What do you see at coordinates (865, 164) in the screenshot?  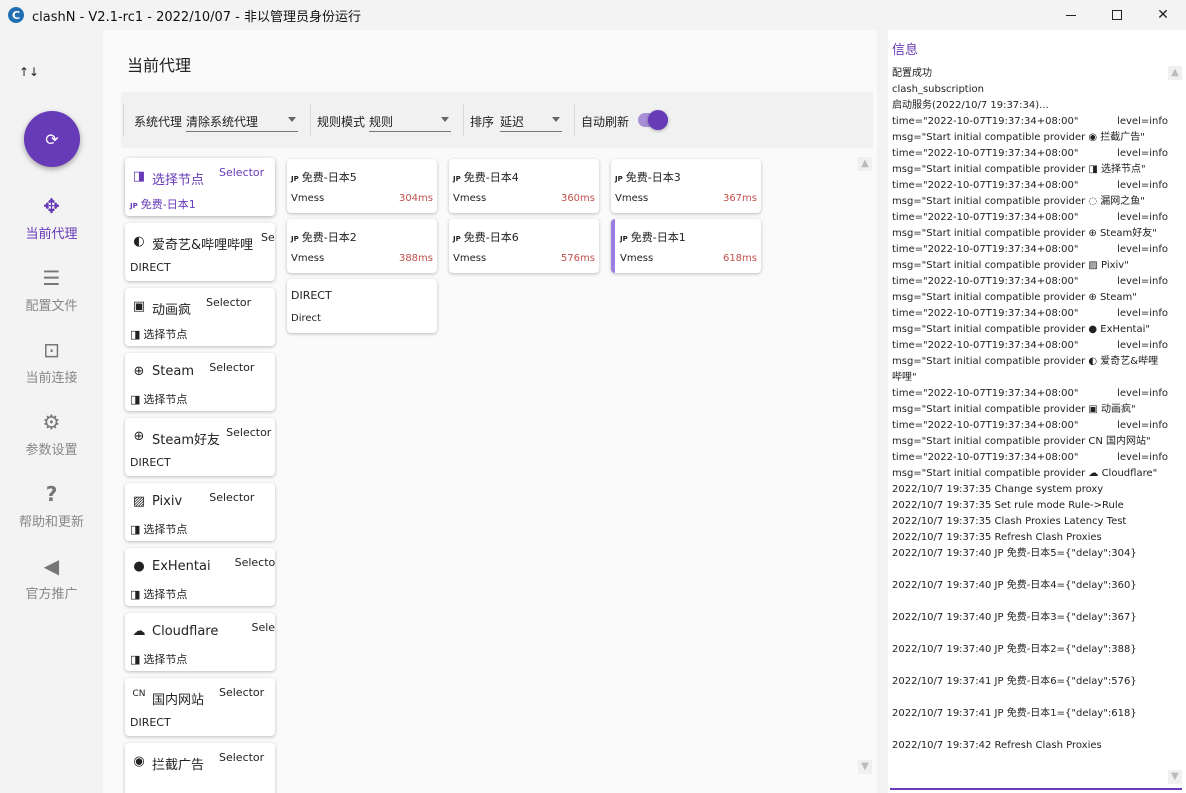 I see `scroll-up-icon: ▲` at bounding box center [865, 164].